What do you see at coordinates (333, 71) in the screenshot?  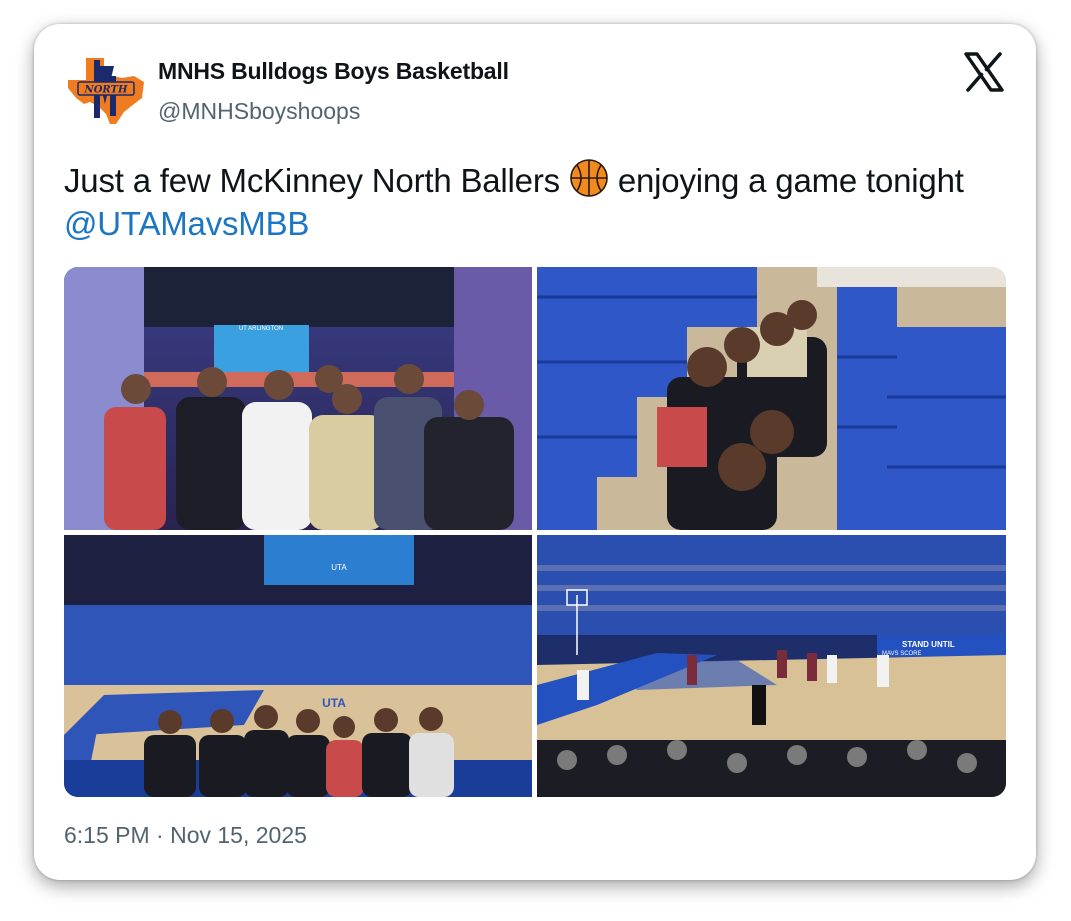 I see `display-name: MNHS Bulldogs Boys Basketball` at bounding box center [333, 71].